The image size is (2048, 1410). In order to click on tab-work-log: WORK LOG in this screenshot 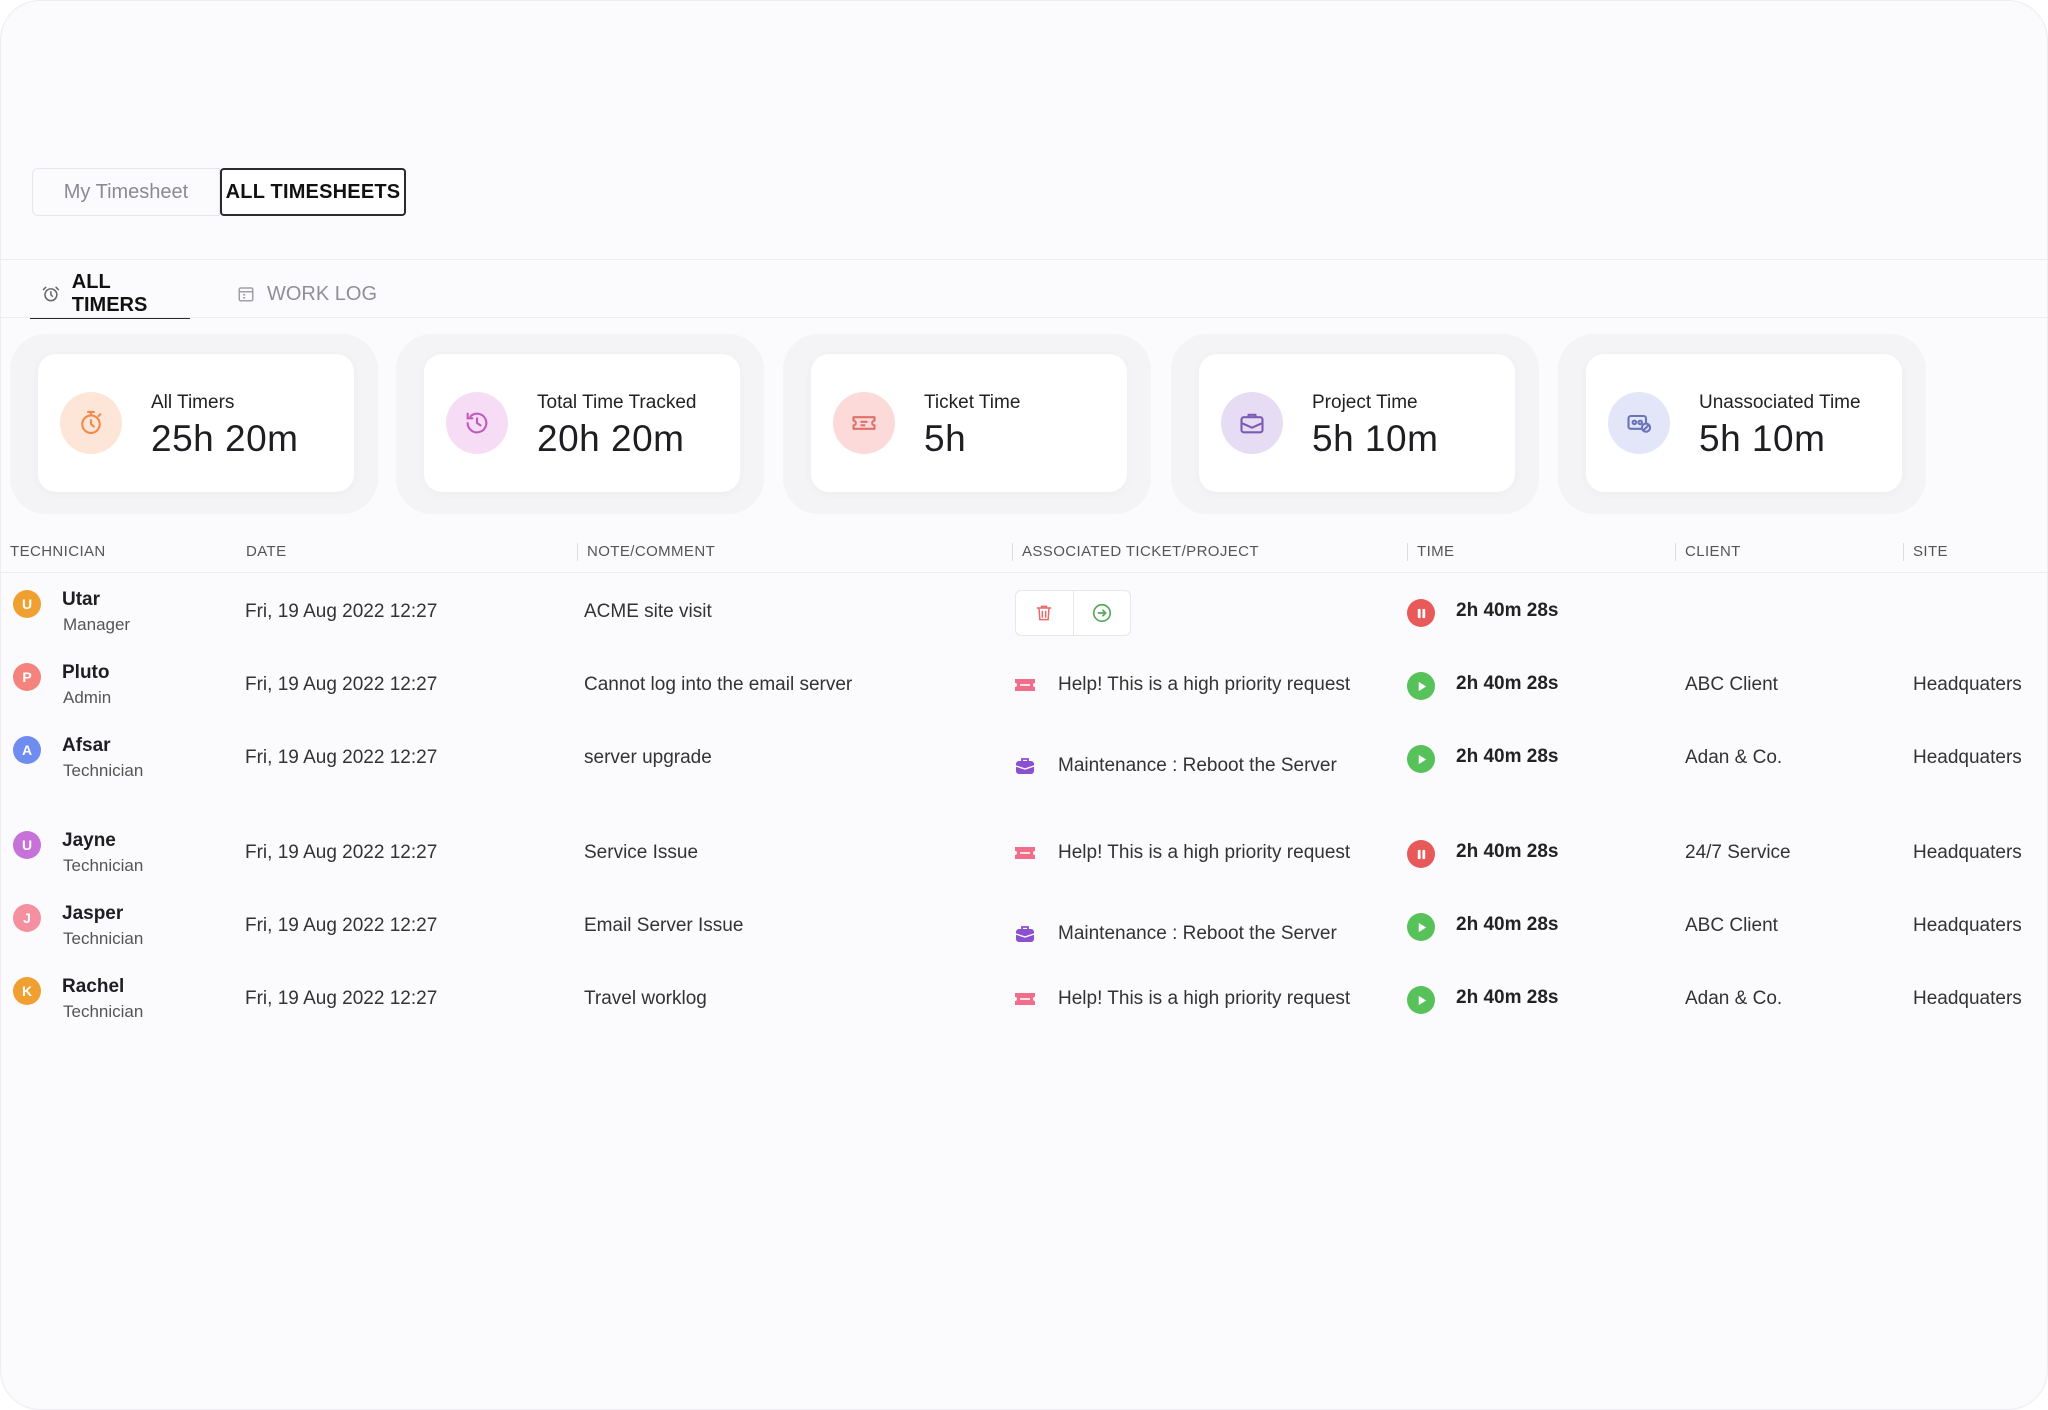, I will do `click(307, 294)`.